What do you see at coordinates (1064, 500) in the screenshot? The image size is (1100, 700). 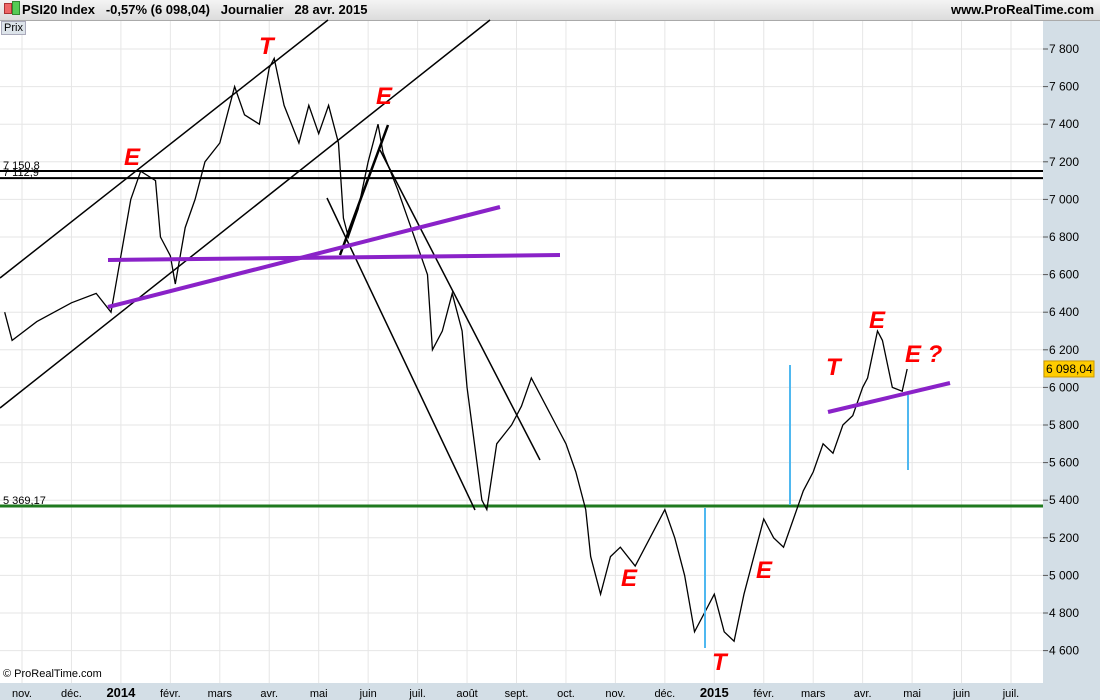 I see `y-tick-label: 5 400` at bounding box center [1064, 500].